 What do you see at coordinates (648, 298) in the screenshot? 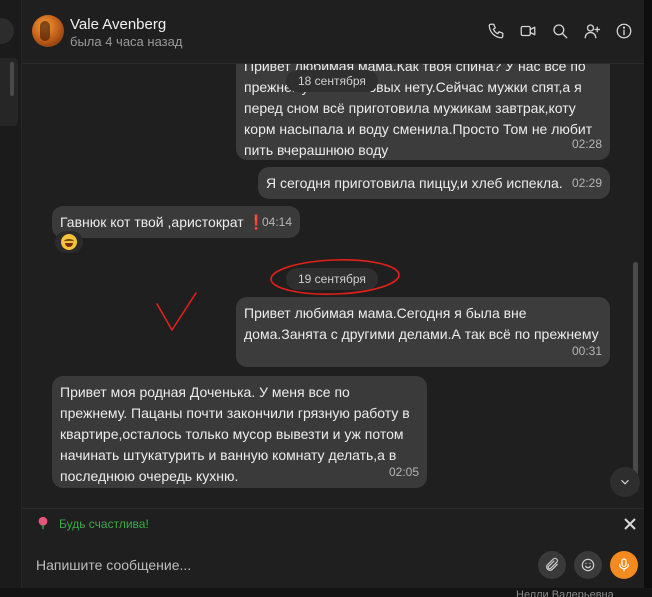
I see `window-edge` at bounding box center [648, 298].